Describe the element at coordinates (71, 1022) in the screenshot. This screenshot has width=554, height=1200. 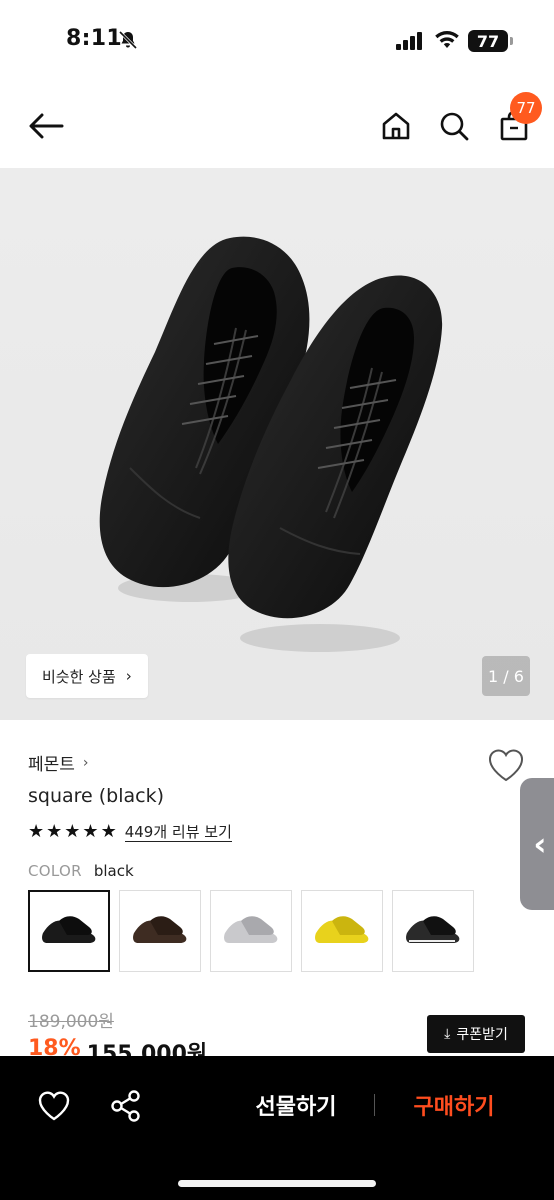
I see `original-price: 189,000원` at that location.